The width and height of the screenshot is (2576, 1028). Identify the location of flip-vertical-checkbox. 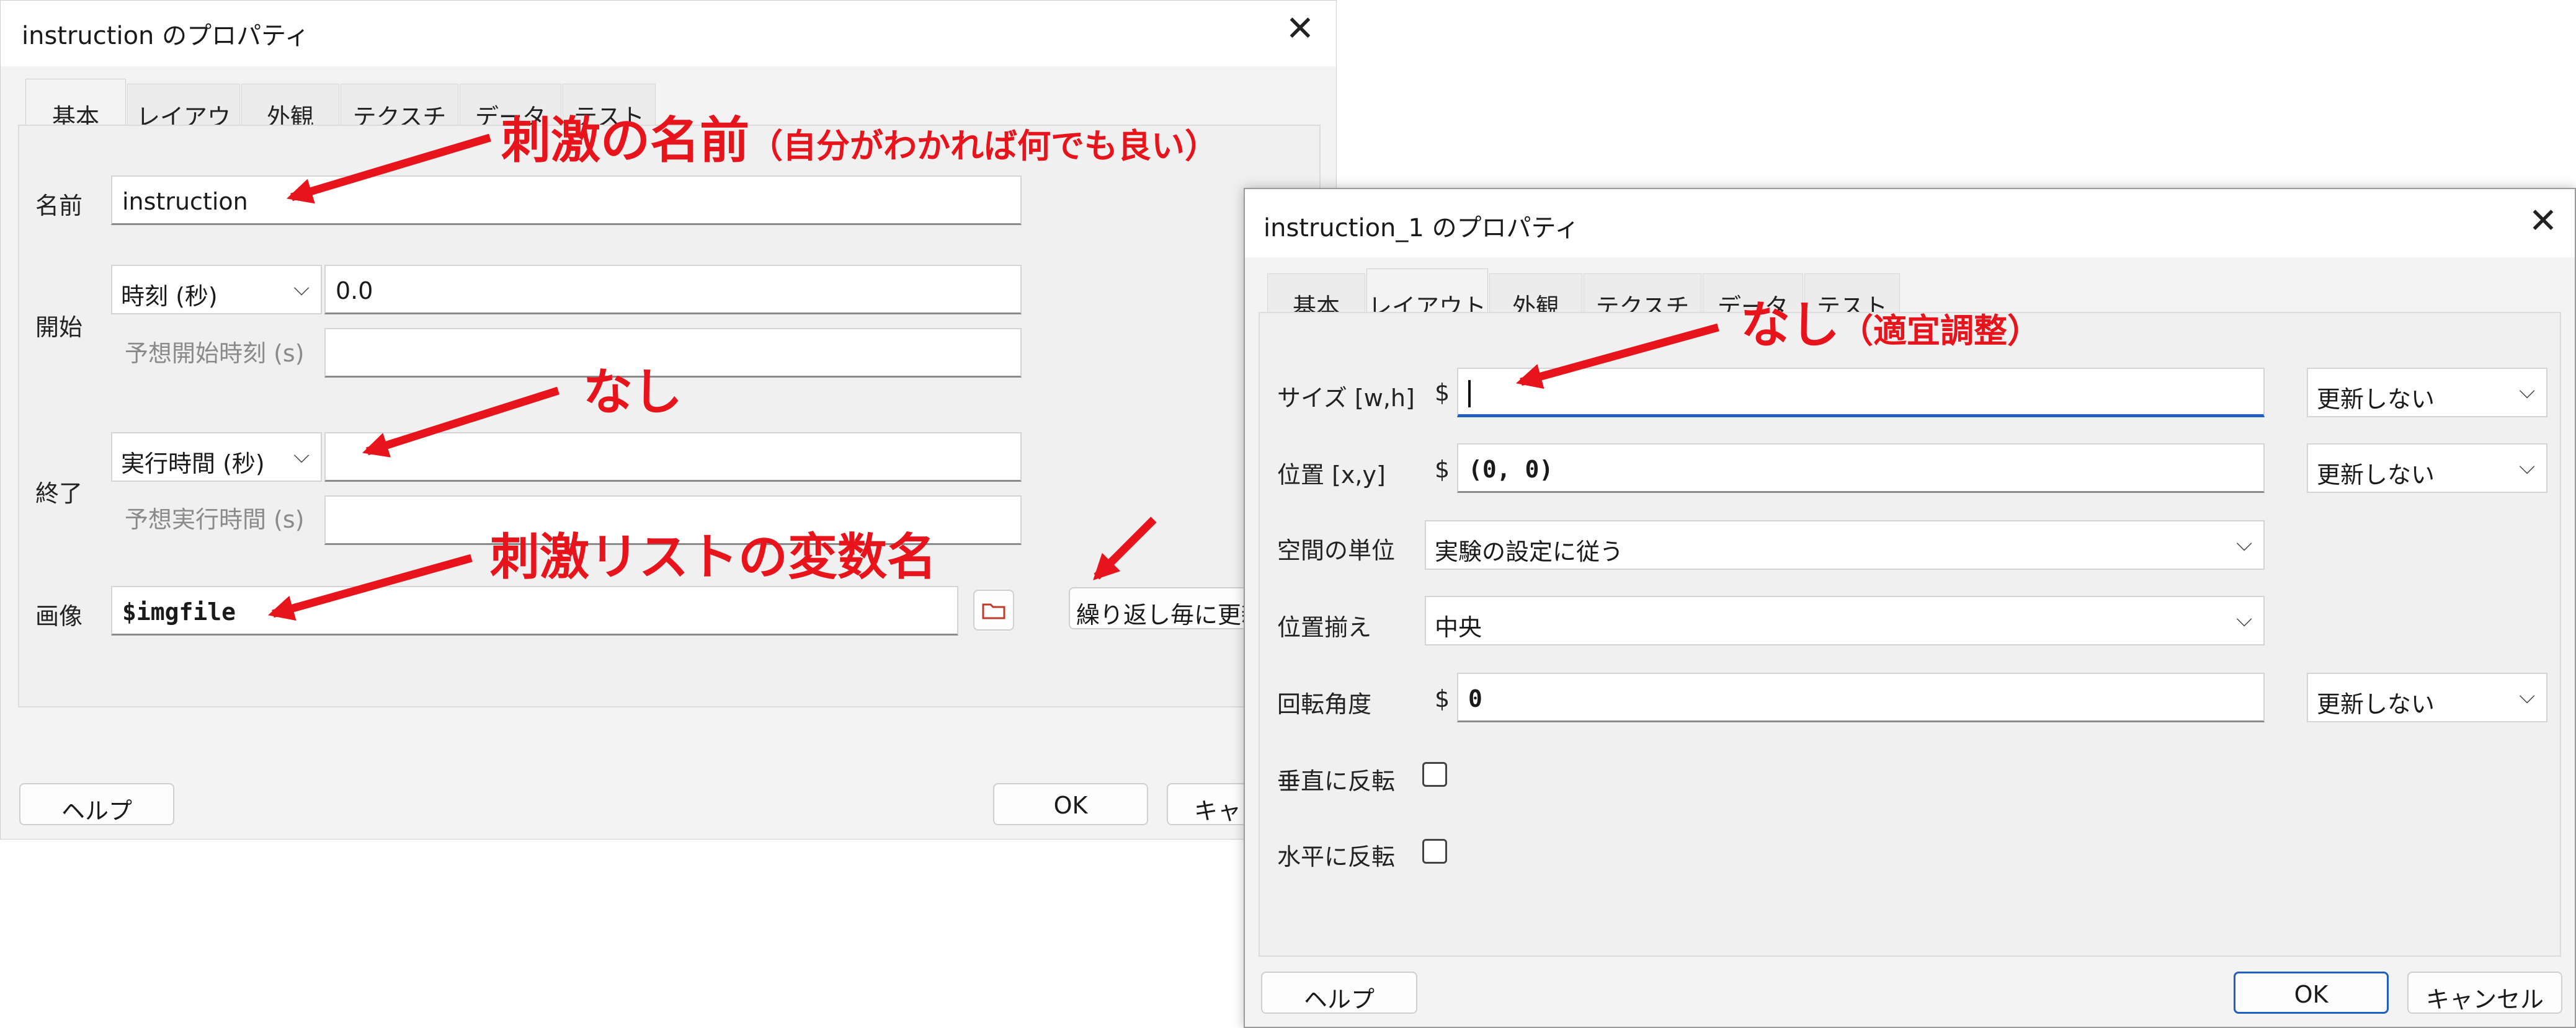
(1435, 774).